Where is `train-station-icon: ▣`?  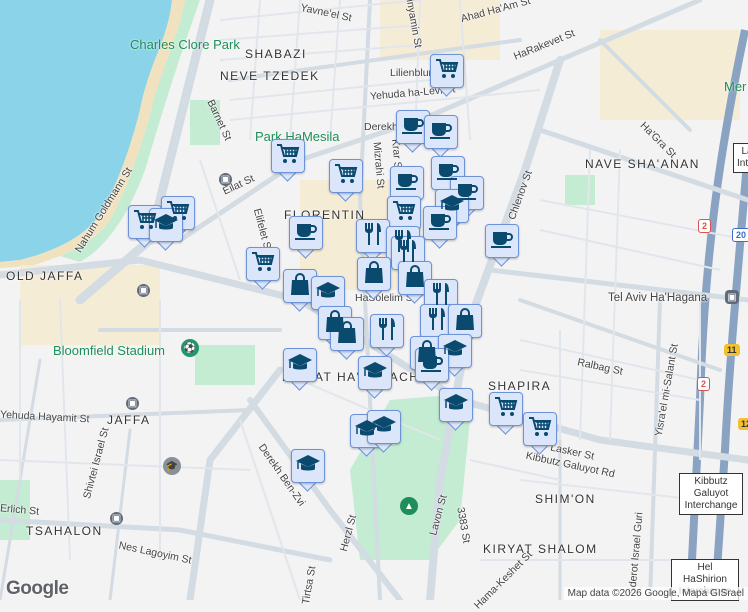 train-station-icon: ▣ is located at coordinates (732, 297).